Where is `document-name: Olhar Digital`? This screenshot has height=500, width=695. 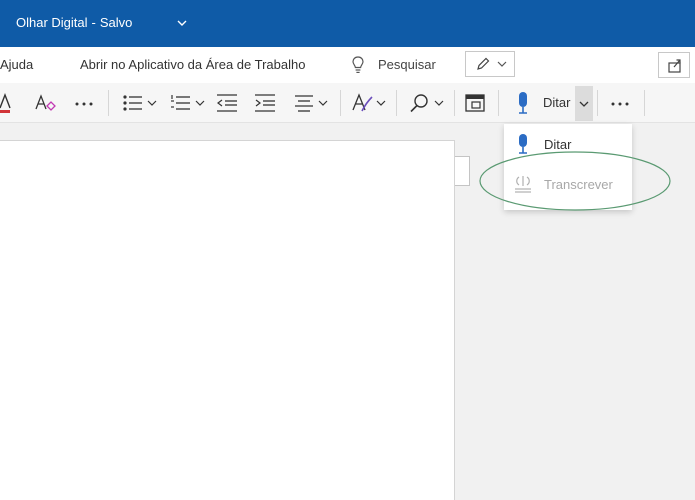 document-name: Olhar Digital is located at coordinates (52, 22).